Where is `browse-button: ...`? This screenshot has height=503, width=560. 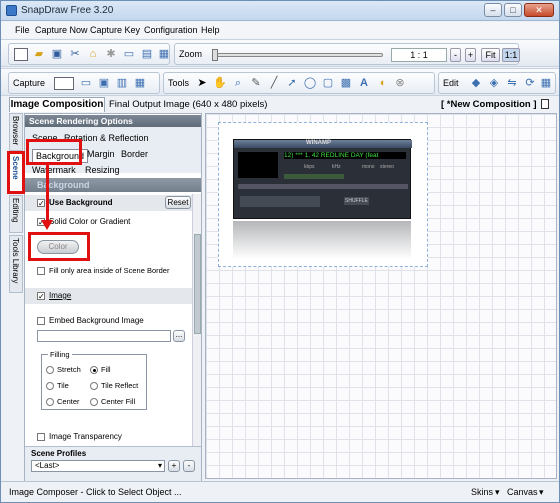
browse-button: ... is located at coordinates (179, 336).